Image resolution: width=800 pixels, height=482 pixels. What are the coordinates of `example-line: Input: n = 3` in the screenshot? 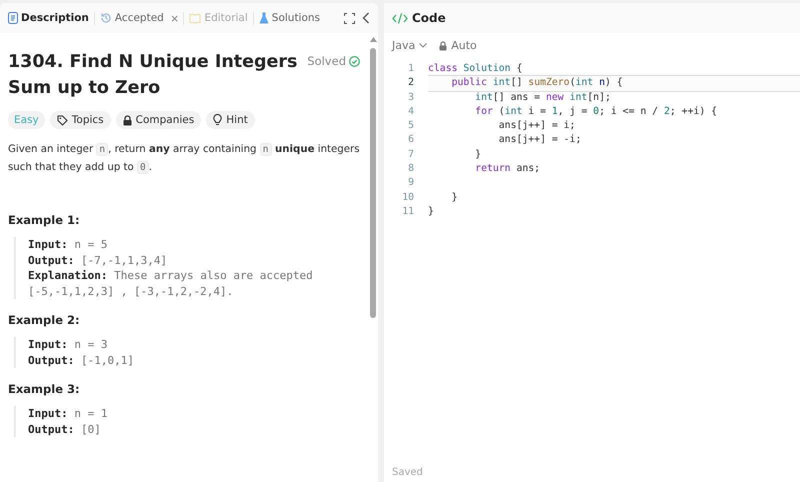 It's located at (68, 344).